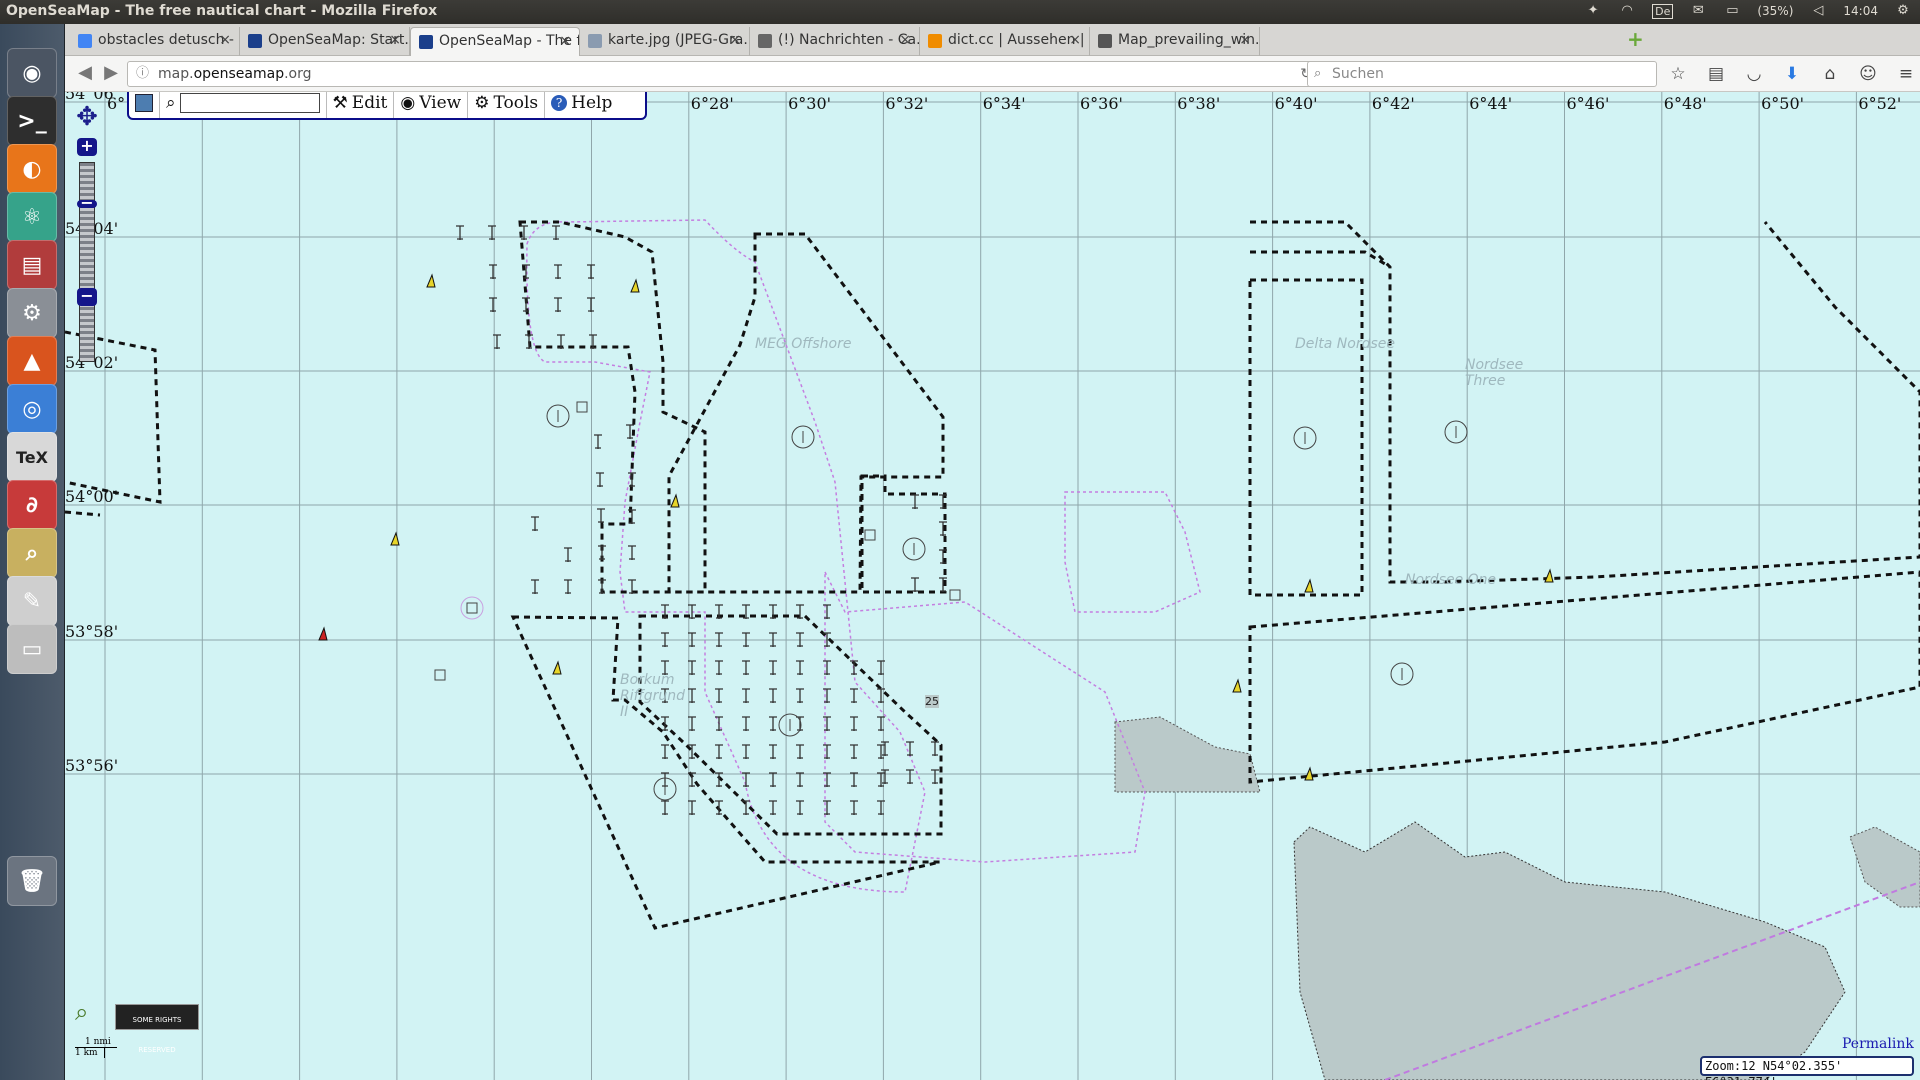 Image resolution: width=1920 pixels, height=1080 pixels. What do you see at coordinates (325, 41) in the screenshot?
I see `browser-tab: OpenSeaMap: Start... ×` at bounding box center [325, 41].